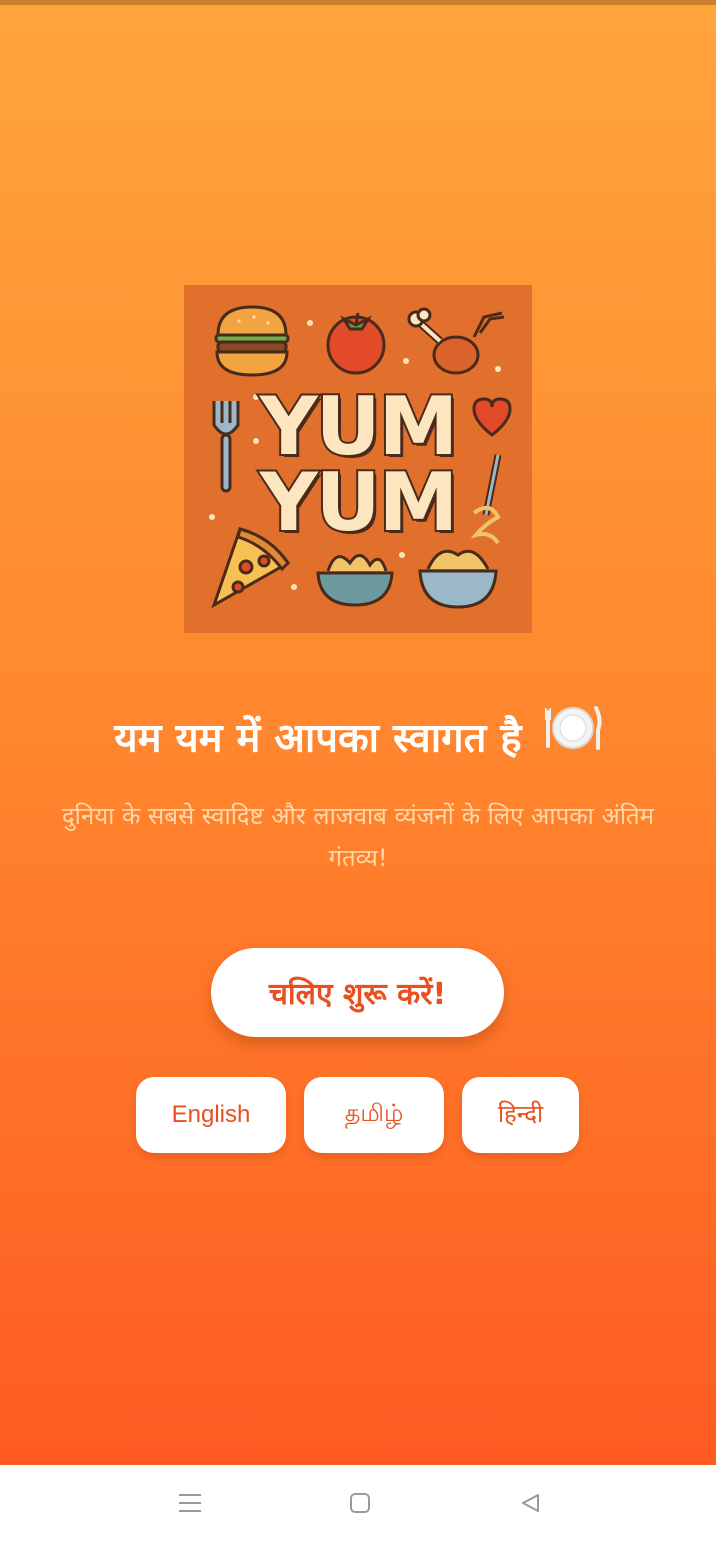  What do you see at coordinates (252, 341) in the screenshot?
I see `burger-icon` at bounding box center [252, 341].